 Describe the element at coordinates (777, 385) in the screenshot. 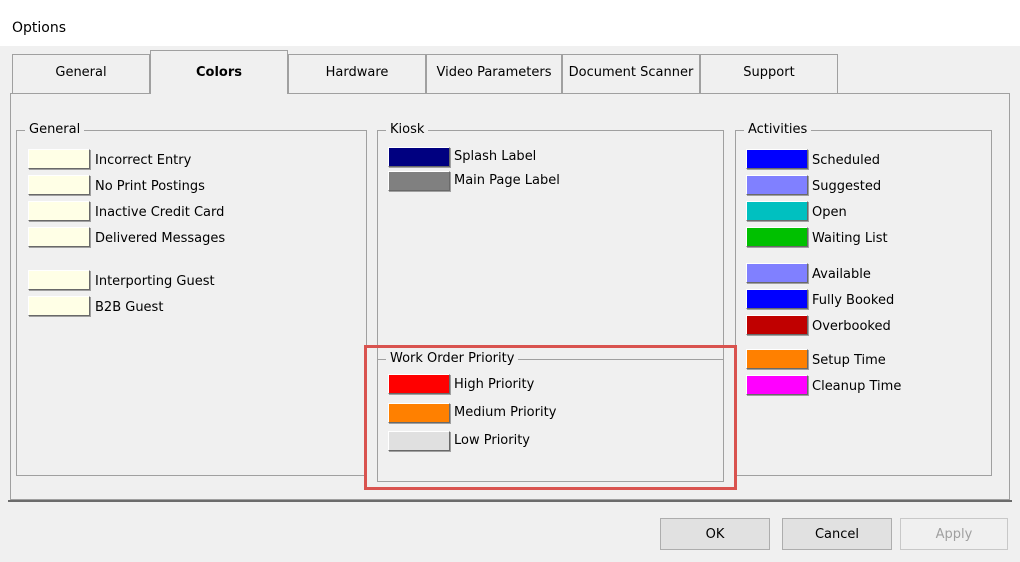

I see `cleanup-time-color-button` at that location.